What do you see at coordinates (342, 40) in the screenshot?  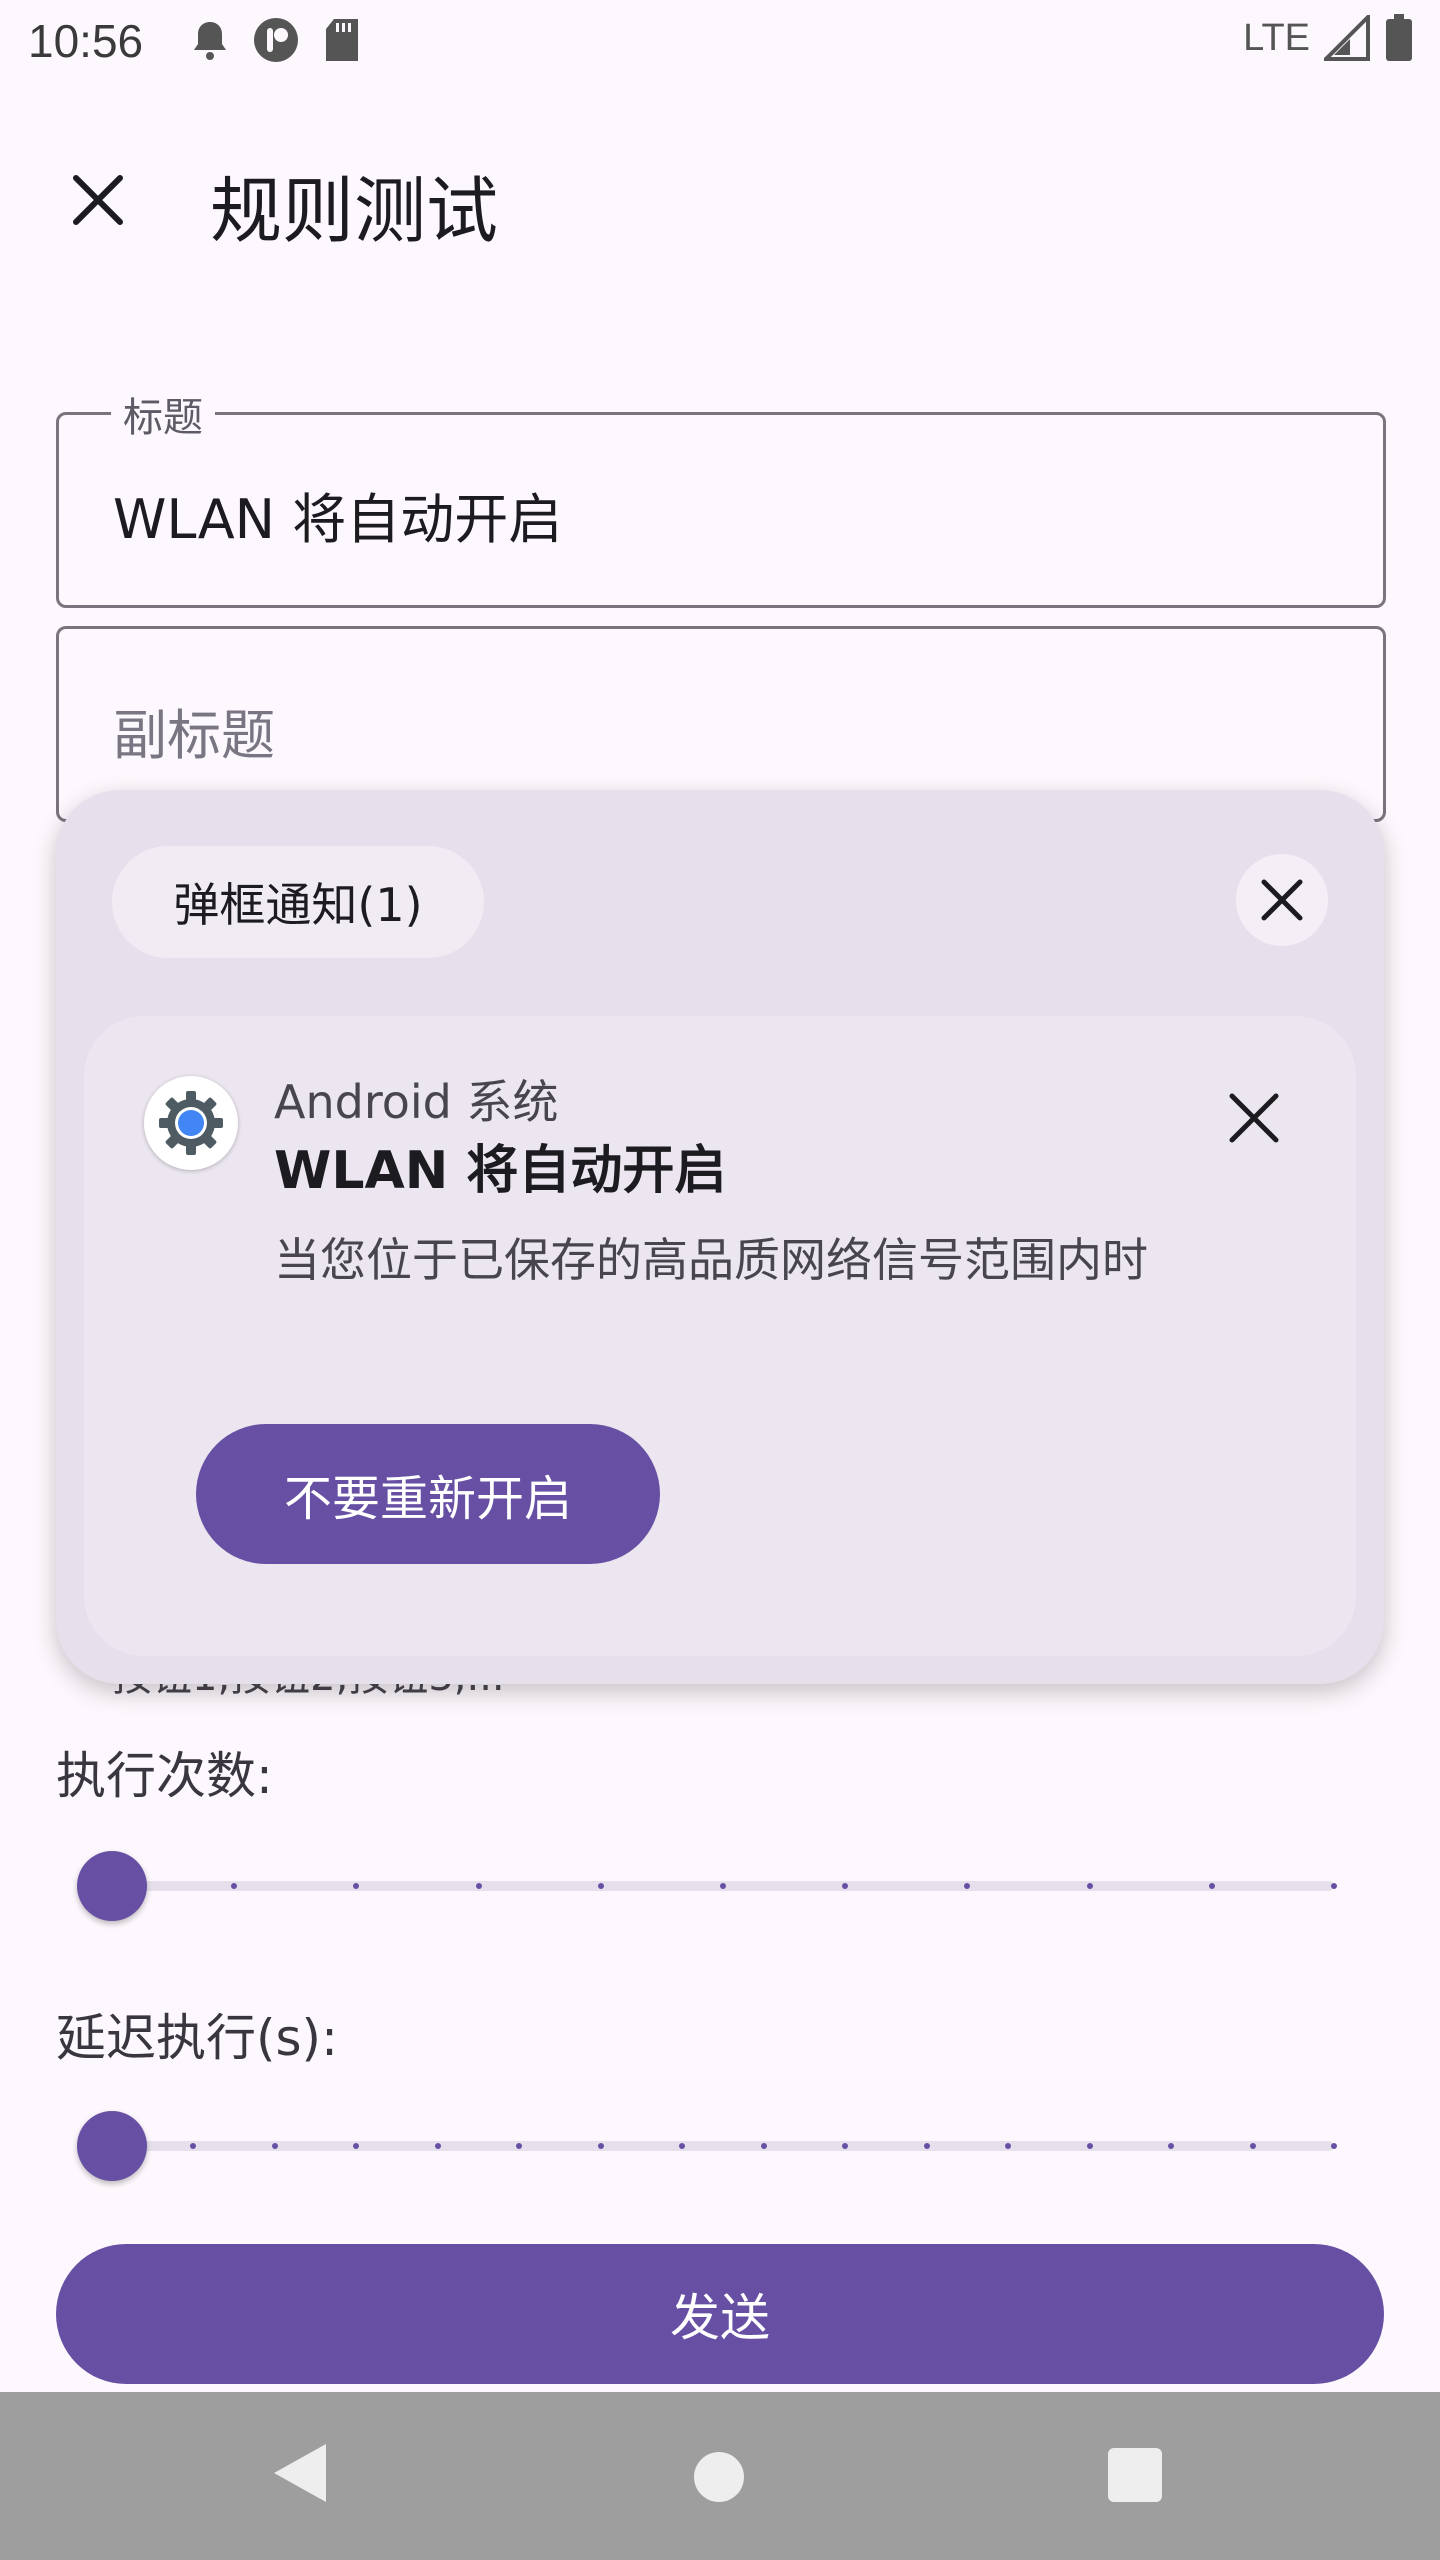 I see `sd-card-icon` at bounding box center [342, 40].